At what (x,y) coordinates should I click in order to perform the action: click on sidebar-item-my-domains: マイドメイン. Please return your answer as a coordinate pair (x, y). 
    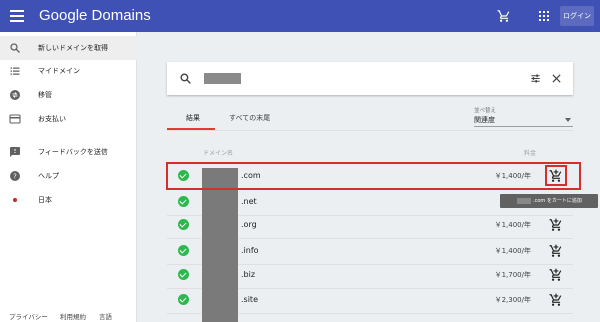
    Looking at the image, I should click on (68, 71).